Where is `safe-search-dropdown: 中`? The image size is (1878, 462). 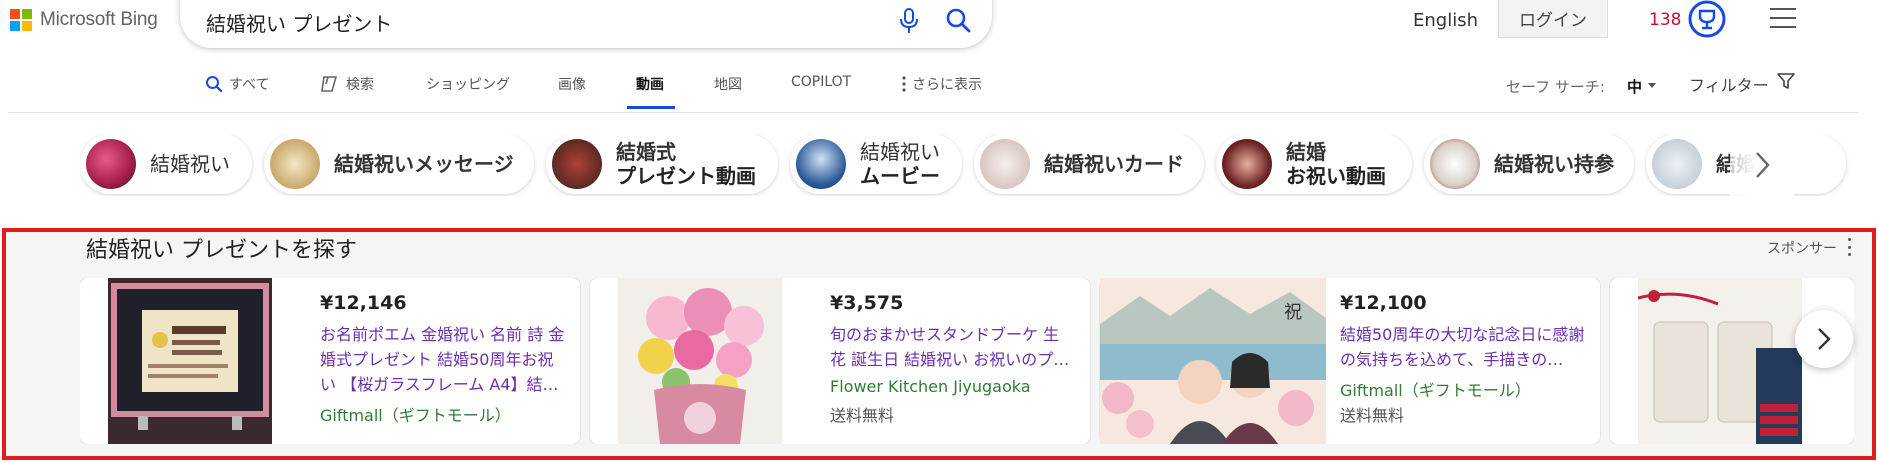
safe-search-dropdown: 中 is located at coordinates (1634, 86).